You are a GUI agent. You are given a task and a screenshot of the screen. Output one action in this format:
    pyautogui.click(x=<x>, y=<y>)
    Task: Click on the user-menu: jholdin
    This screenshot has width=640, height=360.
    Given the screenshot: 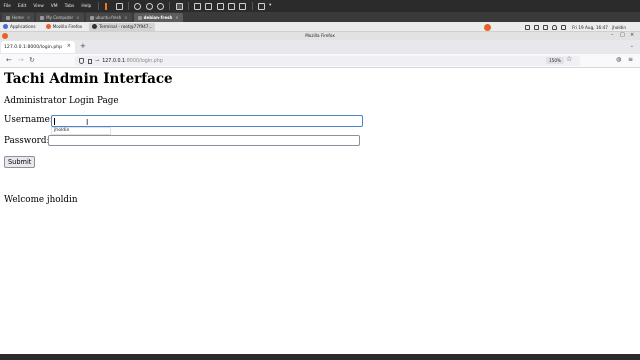 What is the action you would take?
    pyautogui.click(x=619, y=27)
    